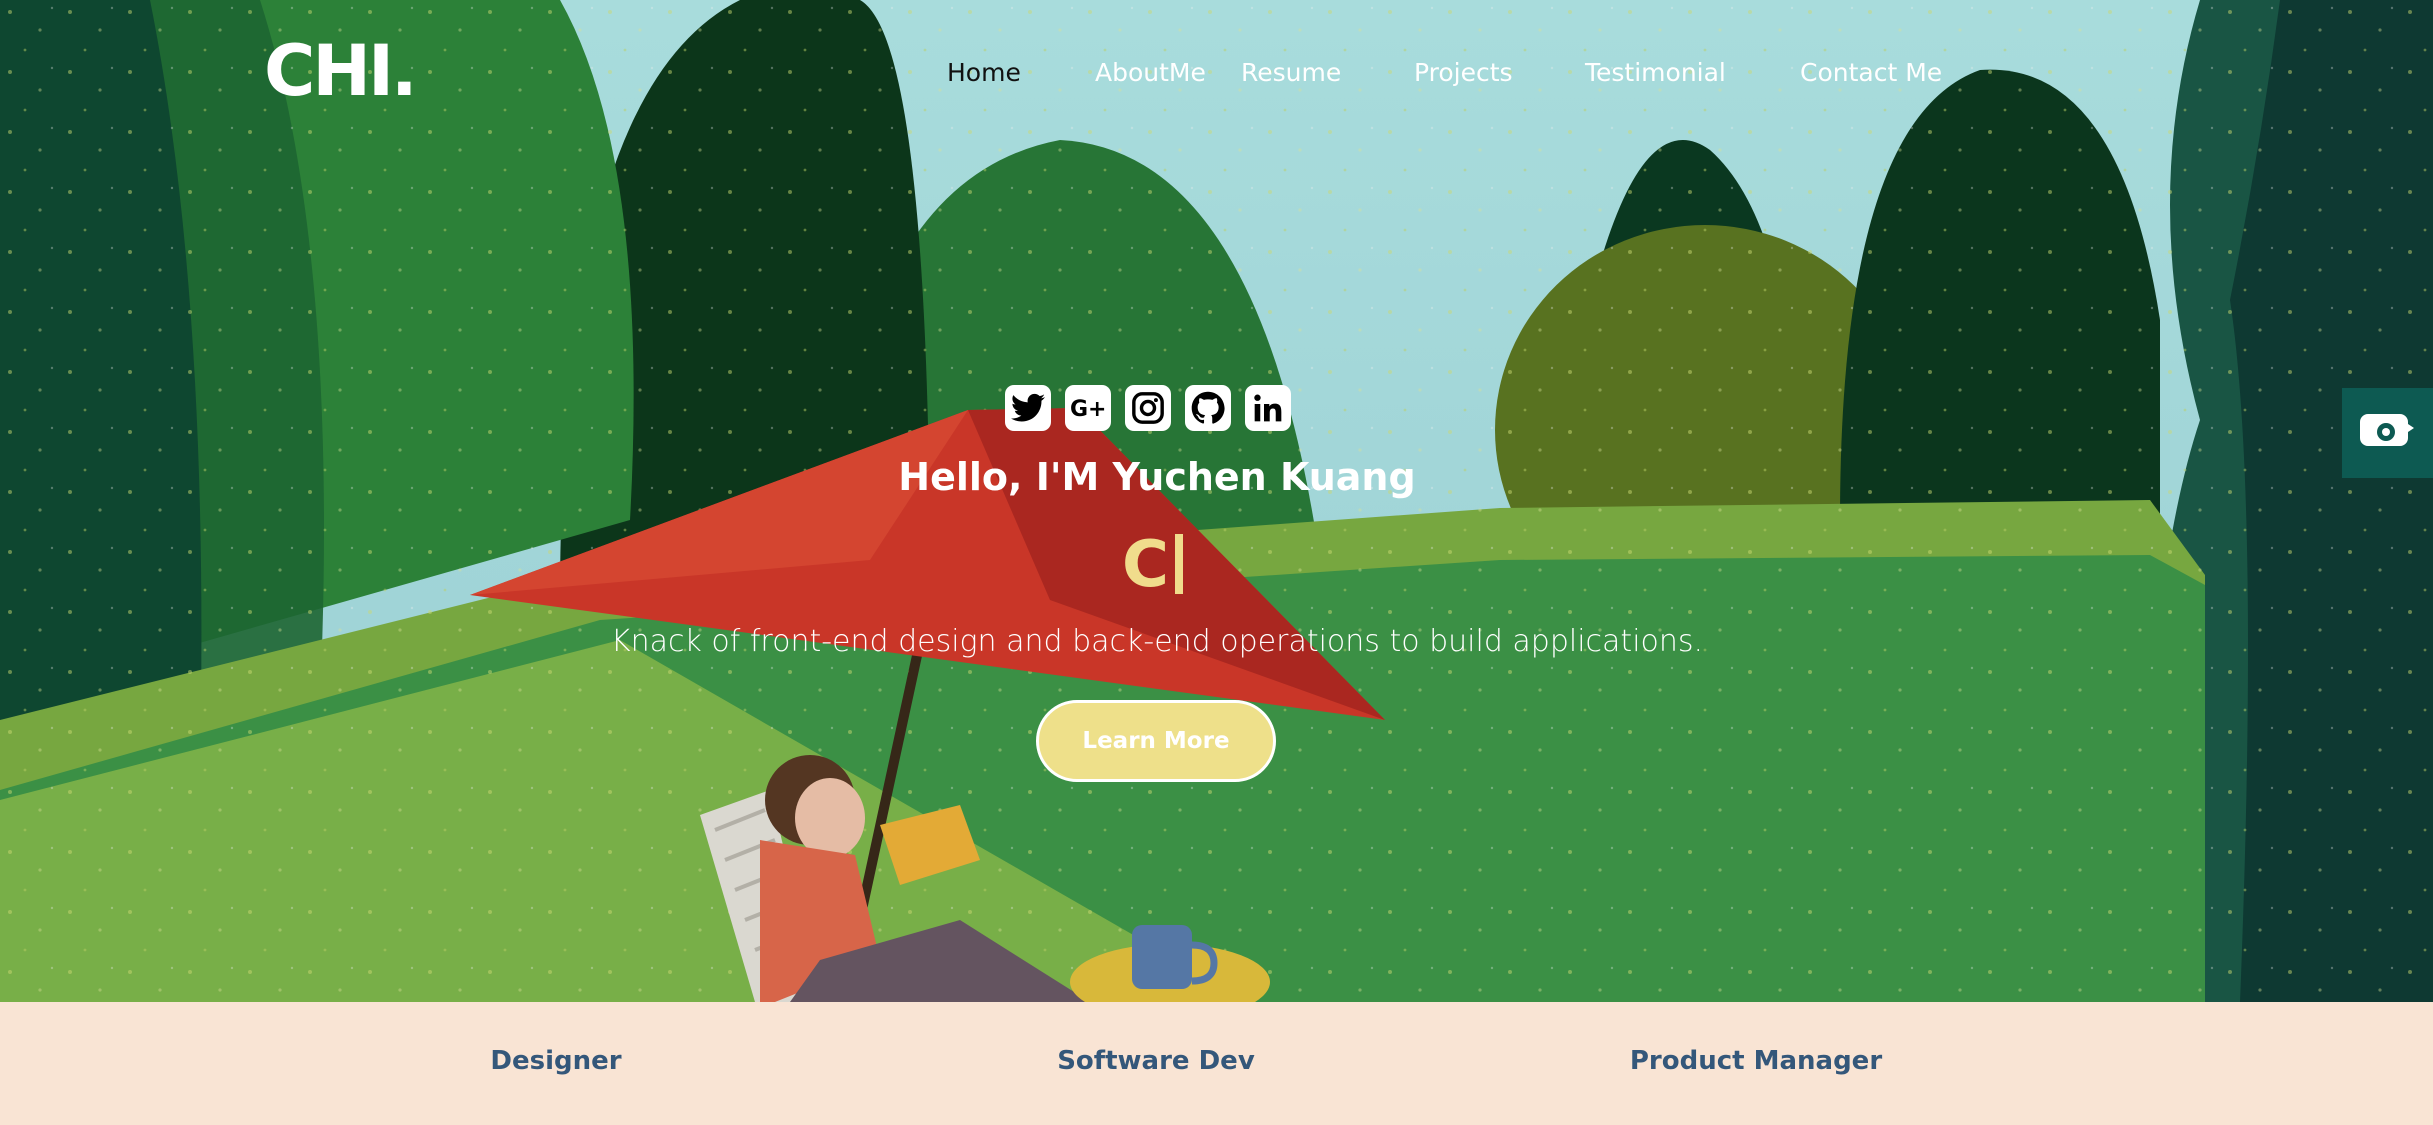 The height and width of the screenshot is (1125, 2433). I want to click on svg-text: G+, so click(1088, 409).